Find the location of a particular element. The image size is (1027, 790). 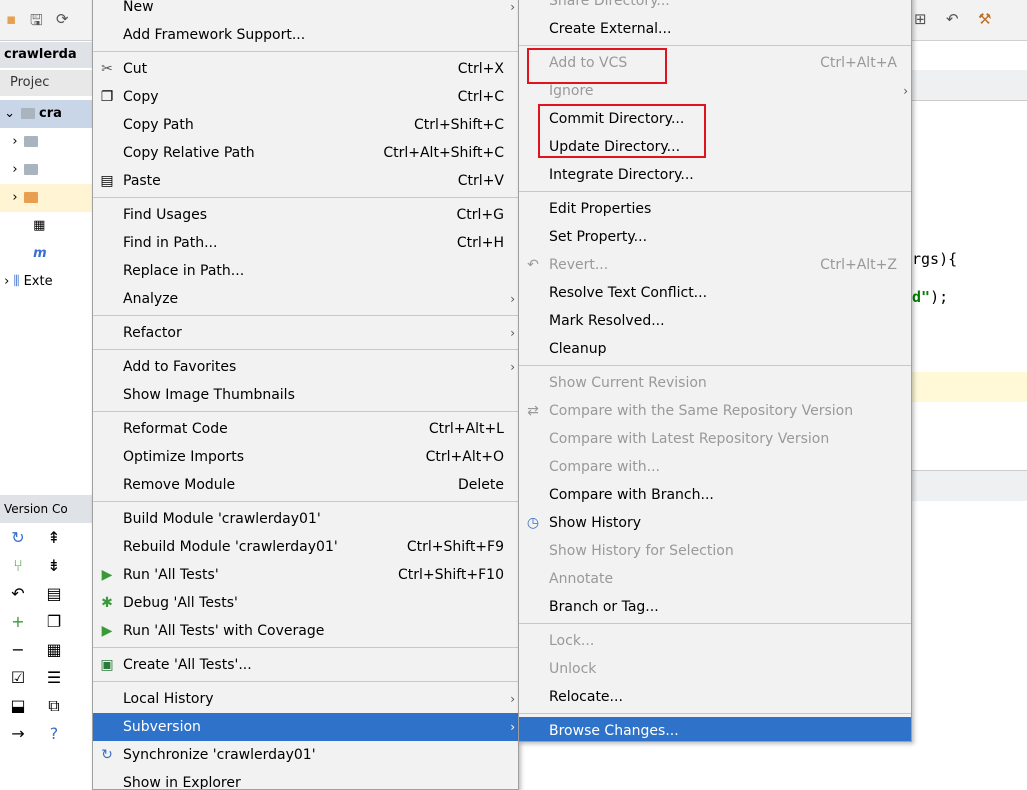

tree-row: › ⫼ Exte is located at coordinates (46, 282).